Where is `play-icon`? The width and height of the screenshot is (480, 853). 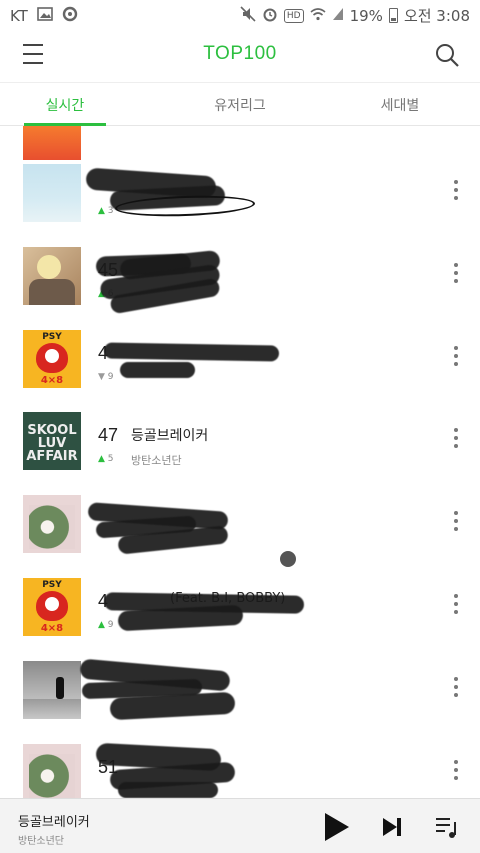 play-icon is located at coordinates (337, 827).